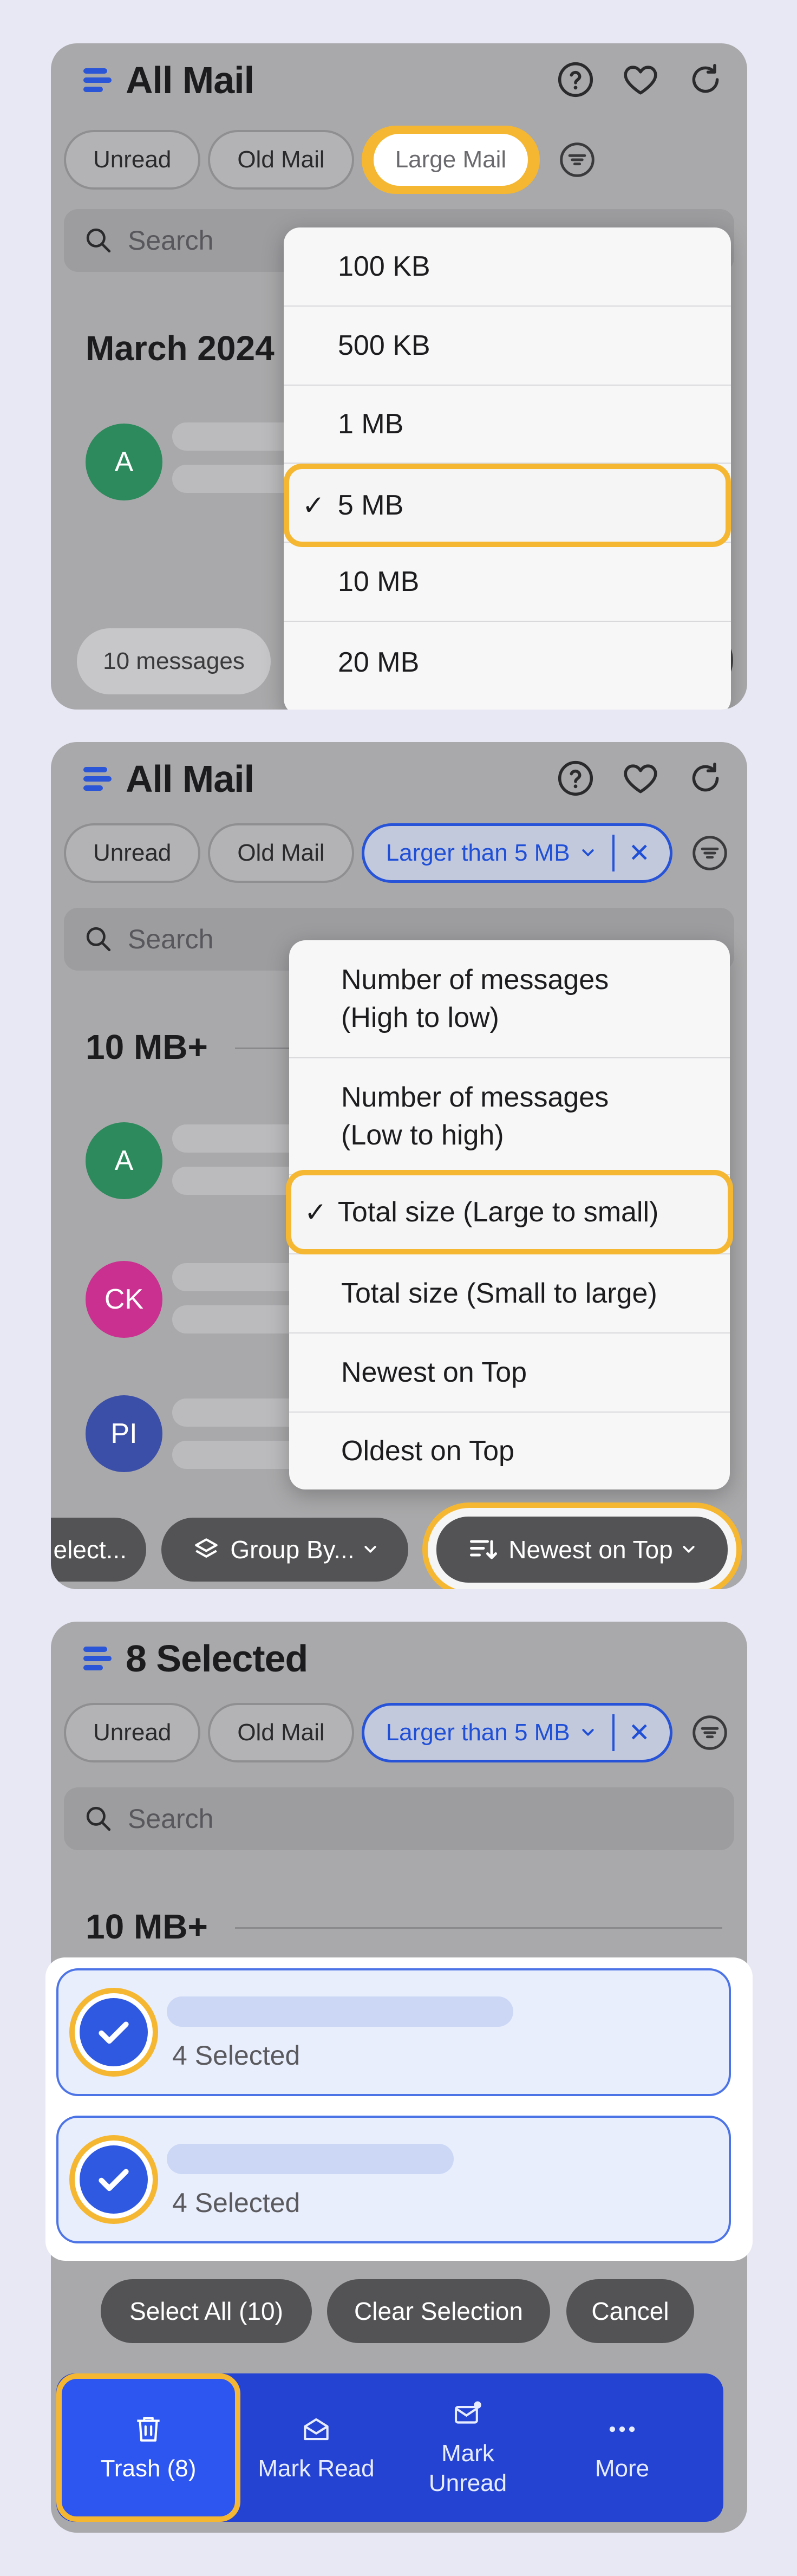  What do you see at coordinates (507, 505) in the screenshot?
I see `dropdown-option-selected: ✓ 5 MB` at bounding box center [507, 505].